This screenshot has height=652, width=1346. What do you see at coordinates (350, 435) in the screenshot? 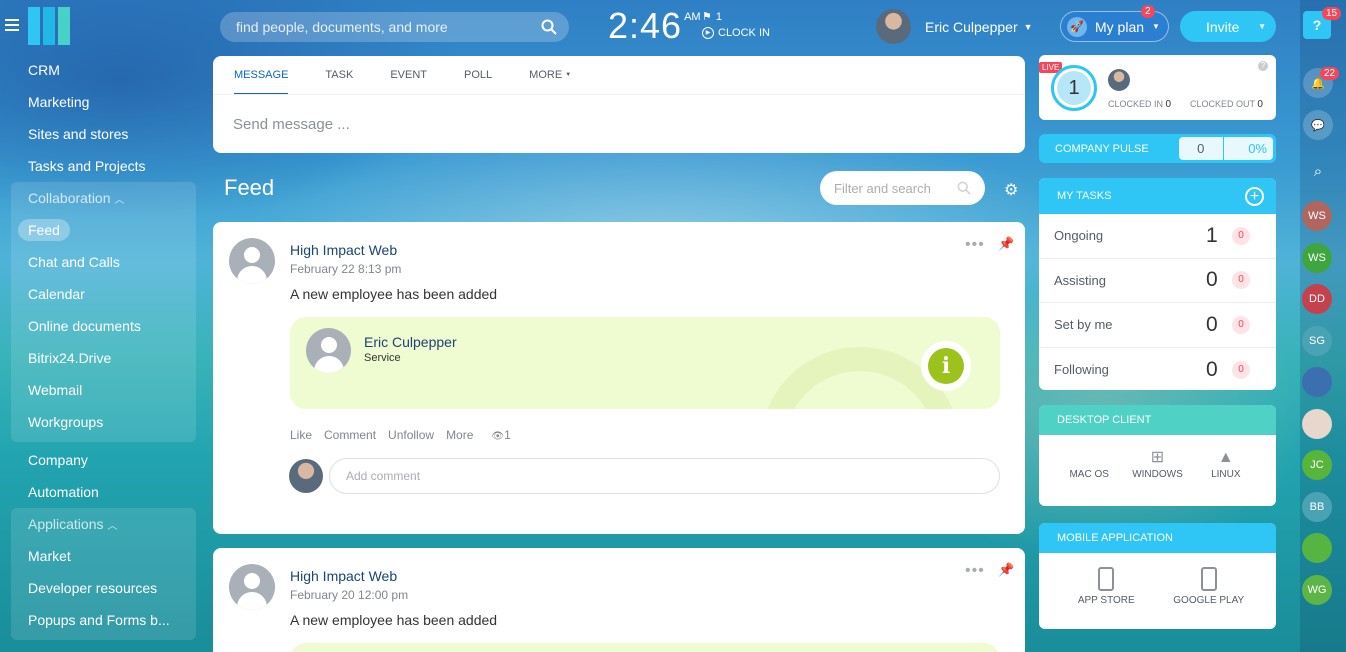
I see `comment-button: Comment` at bounding box center [350, 435].